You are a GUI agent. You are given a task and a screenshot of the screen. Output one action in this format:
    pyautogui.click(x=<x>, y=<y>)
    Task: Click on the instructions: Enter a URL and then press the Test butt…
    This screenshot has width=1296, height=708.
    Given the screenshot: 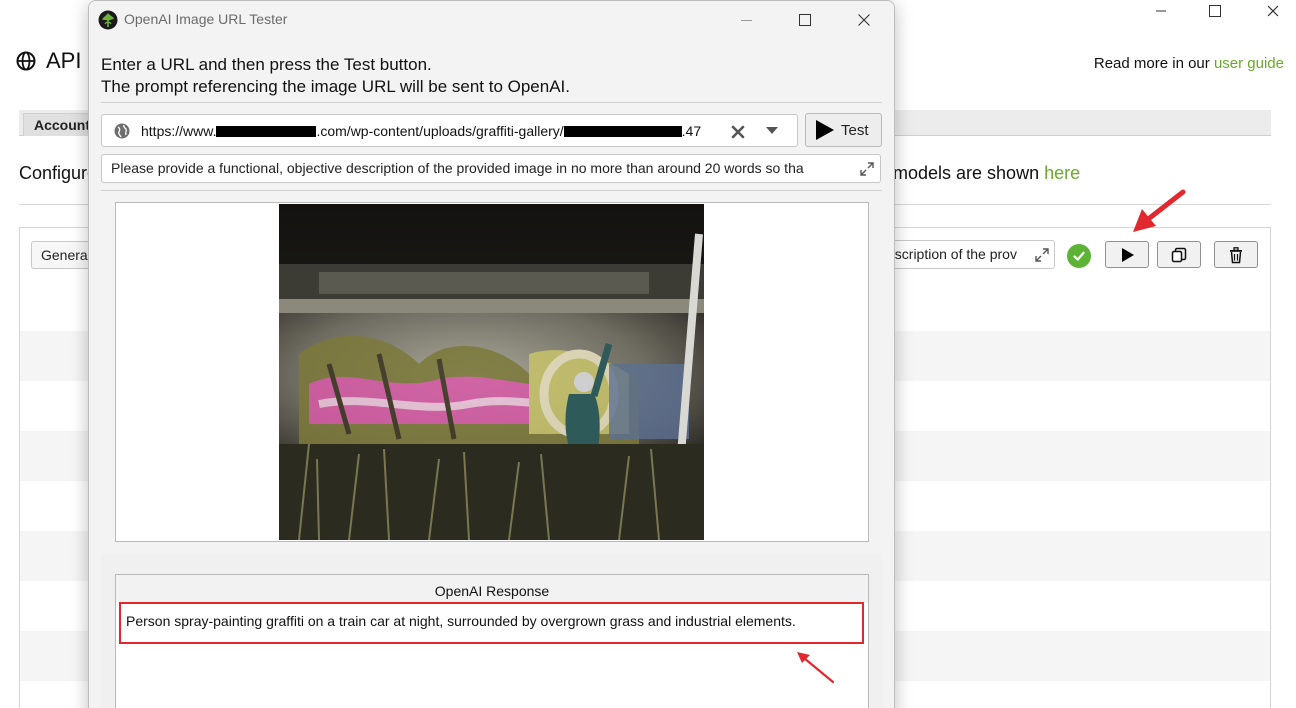 What is the action you would take?
    pyautogui.click(x=335, y=76)
    